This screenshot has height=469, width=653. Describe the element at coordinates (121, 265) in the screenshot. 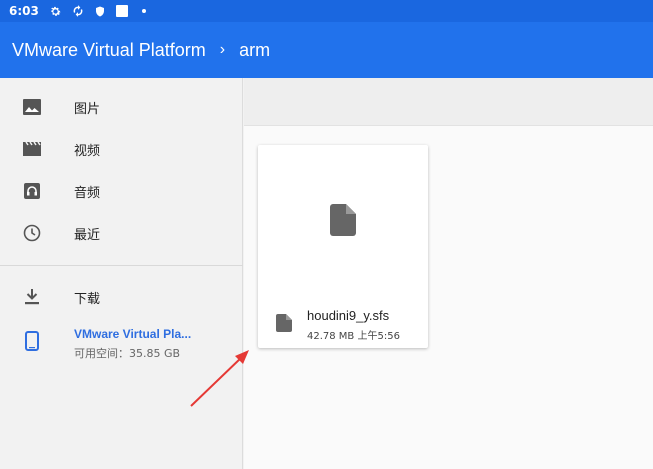

I see `sidebar-divider` at that location.